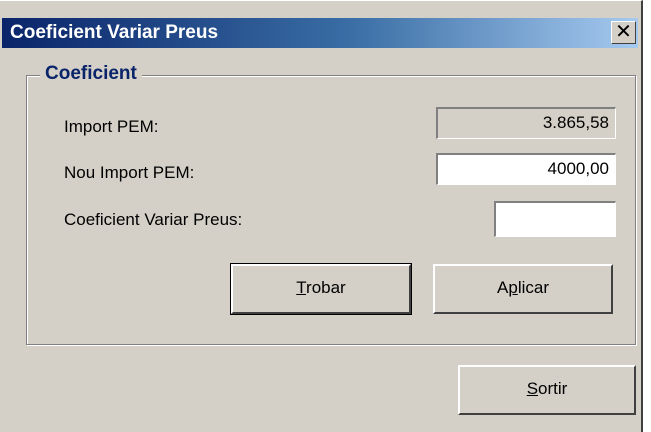 This screenshot has width=651, height=432. What do you see at coordinates (129, 172) in the screenshot?
I see `nou-import-pem-label: Nou Import PEM:` at bounding box center [129, 172].